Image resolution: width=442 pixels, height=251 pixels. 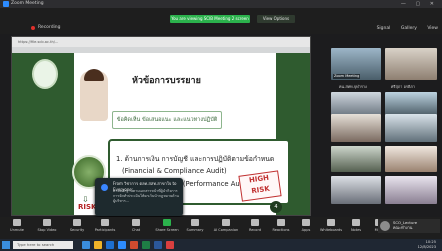 I want to click on participants-button: Participants, so click(x=105, y=226).